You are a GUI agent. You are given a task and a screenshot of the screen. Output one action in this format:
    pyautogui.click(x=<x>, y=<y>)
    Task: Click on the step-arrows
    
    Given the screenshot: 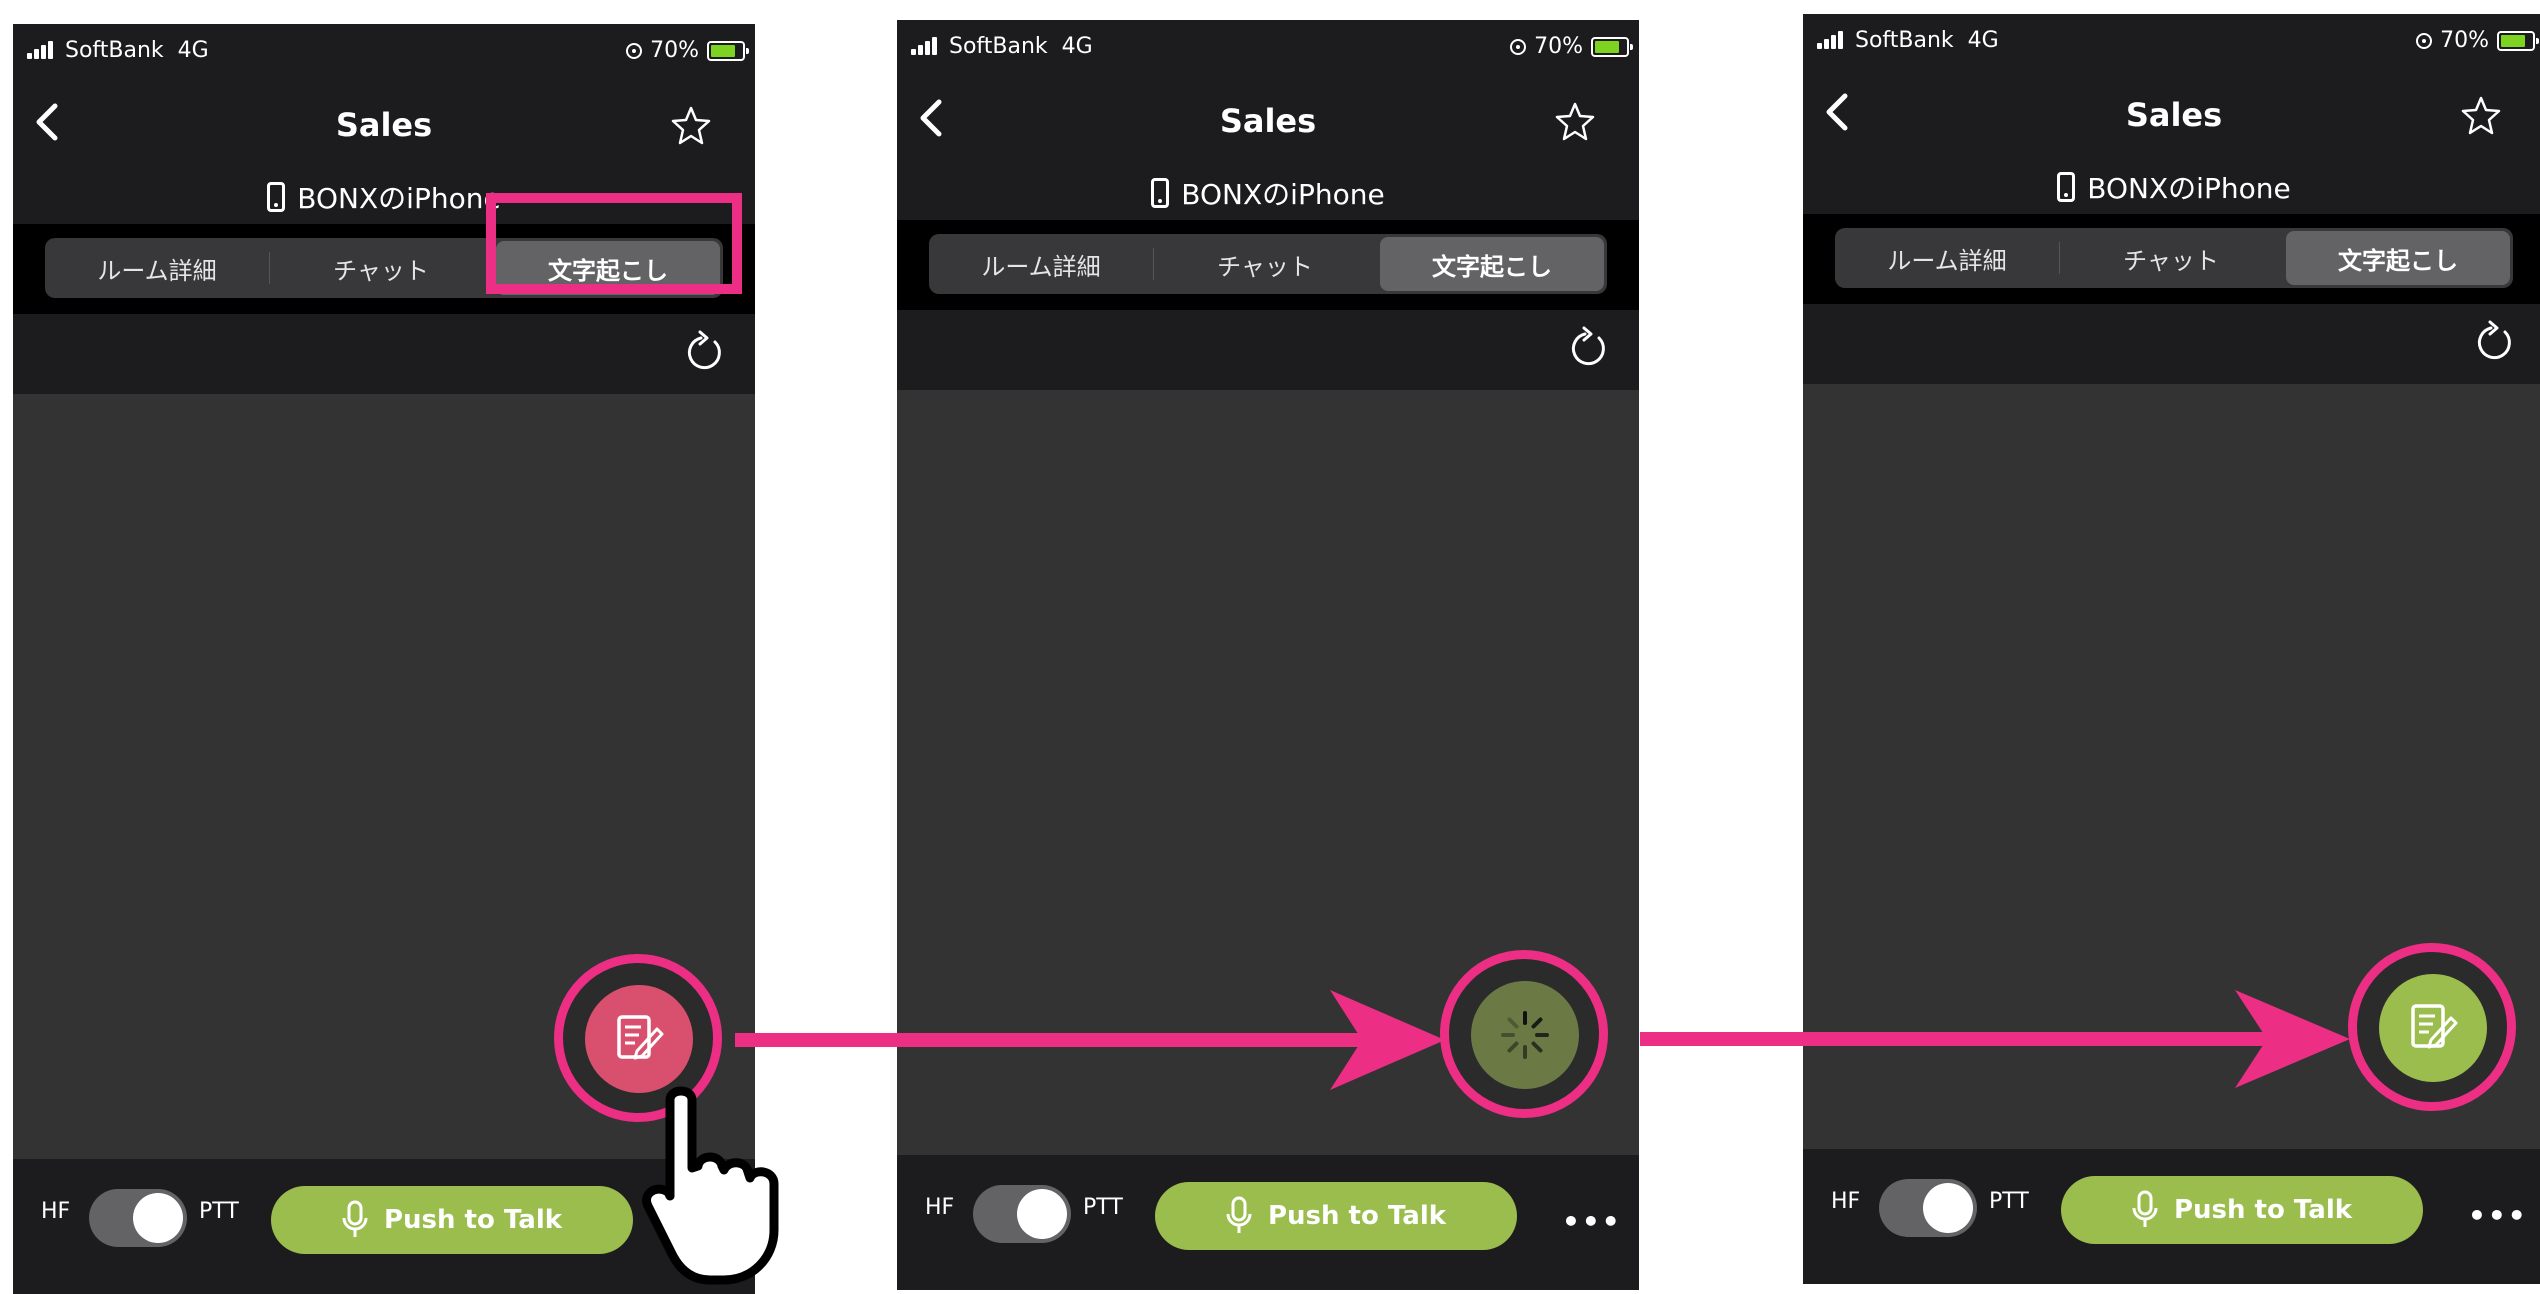 What is the action you would take?
    pyautogui.click(x=1542, y=1040)
    